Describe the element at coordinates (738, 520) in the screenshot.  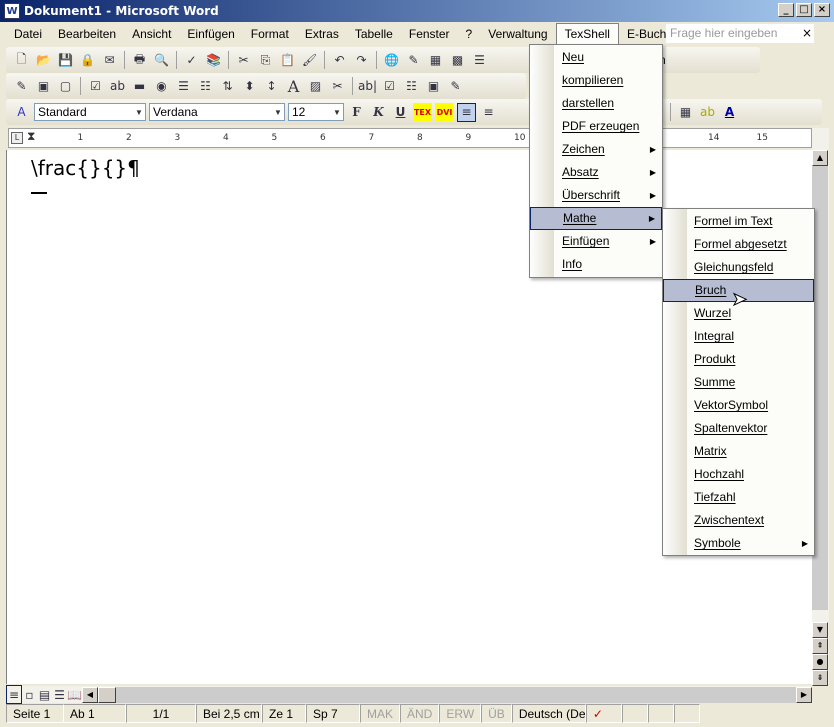
I see `menu-item-zwischentext: Zwischentext` at that location.